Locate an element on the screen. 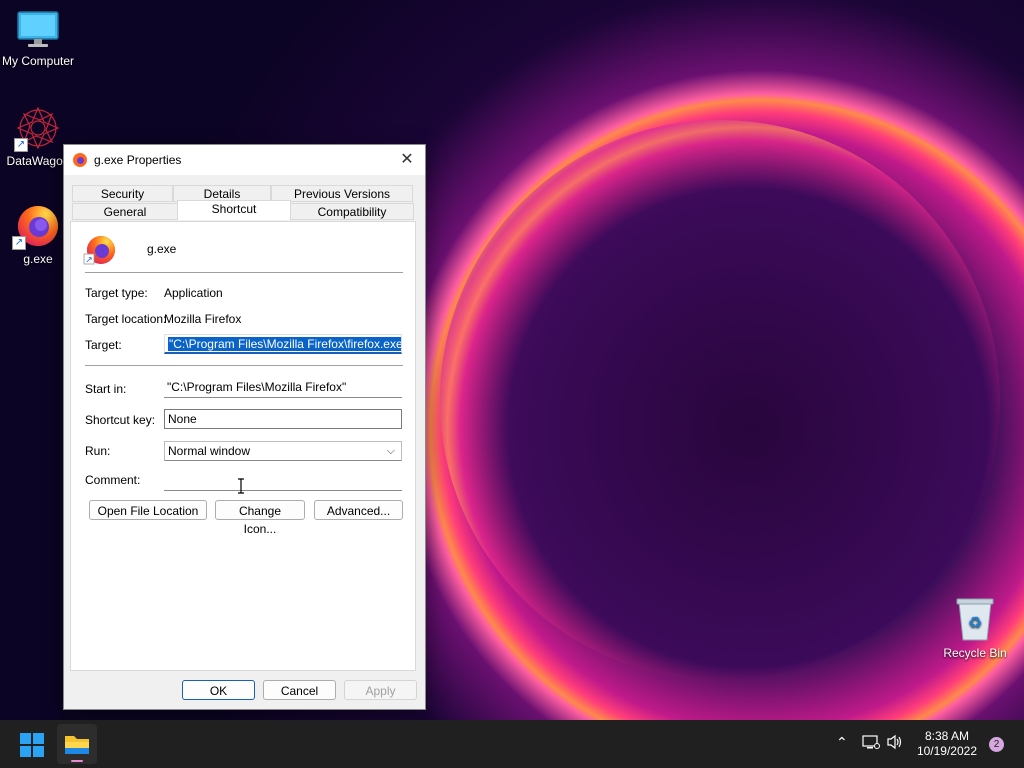  desktop-icon-recycle-bin: ♻ Recycle Bin is located at coordinates (975, 628).